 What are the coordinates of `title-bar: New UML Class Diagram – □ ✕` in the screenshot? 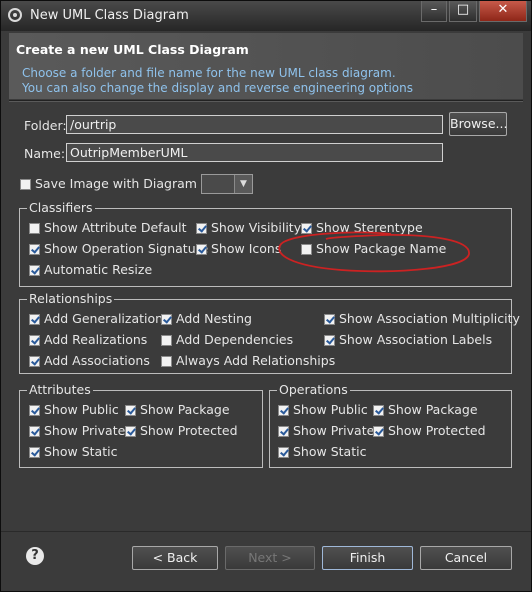 It's located at (266, 16).